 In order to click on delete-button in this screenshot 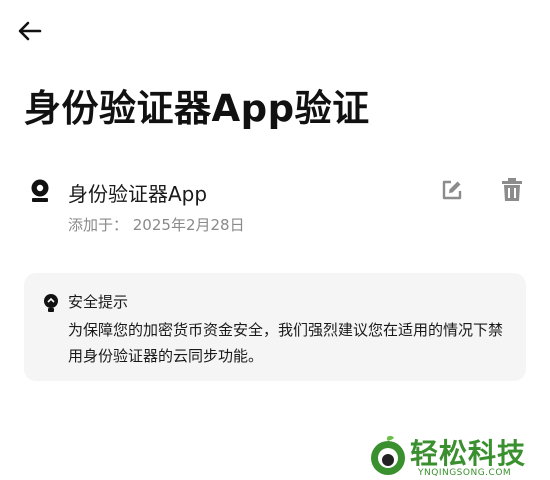, I will do `click(512, 190)`.